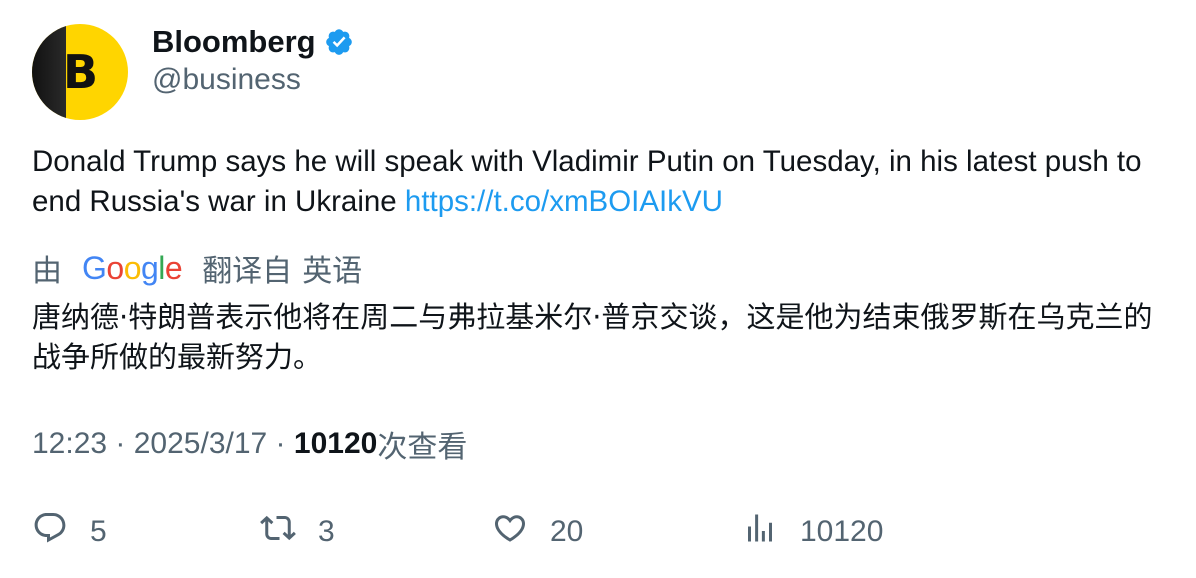 The height and width of the screenshot is (578, 1196). I want to click on reply-icon, so click(50, 532).